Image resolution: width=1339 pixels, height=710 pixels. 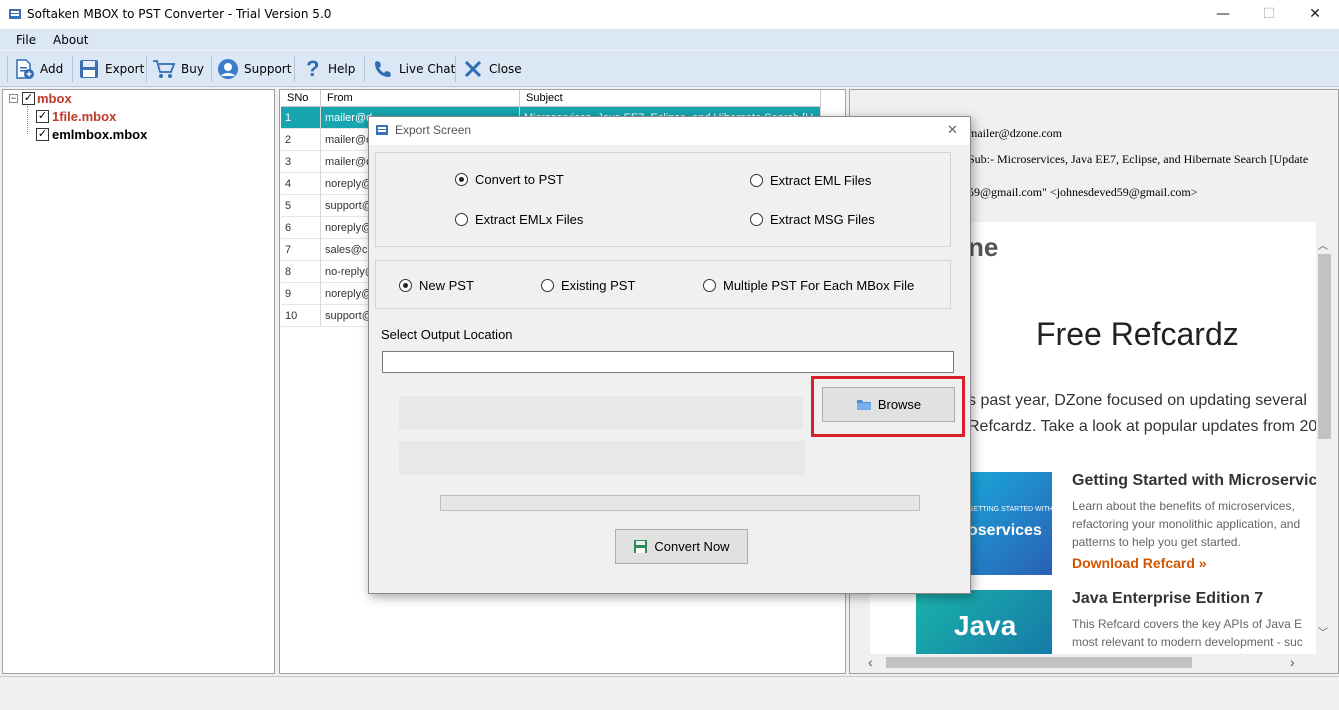 What do you see at coordinates (52, 69) in the screenshot?
I see `add-button-label: Add` at bounding box center [52, 69].